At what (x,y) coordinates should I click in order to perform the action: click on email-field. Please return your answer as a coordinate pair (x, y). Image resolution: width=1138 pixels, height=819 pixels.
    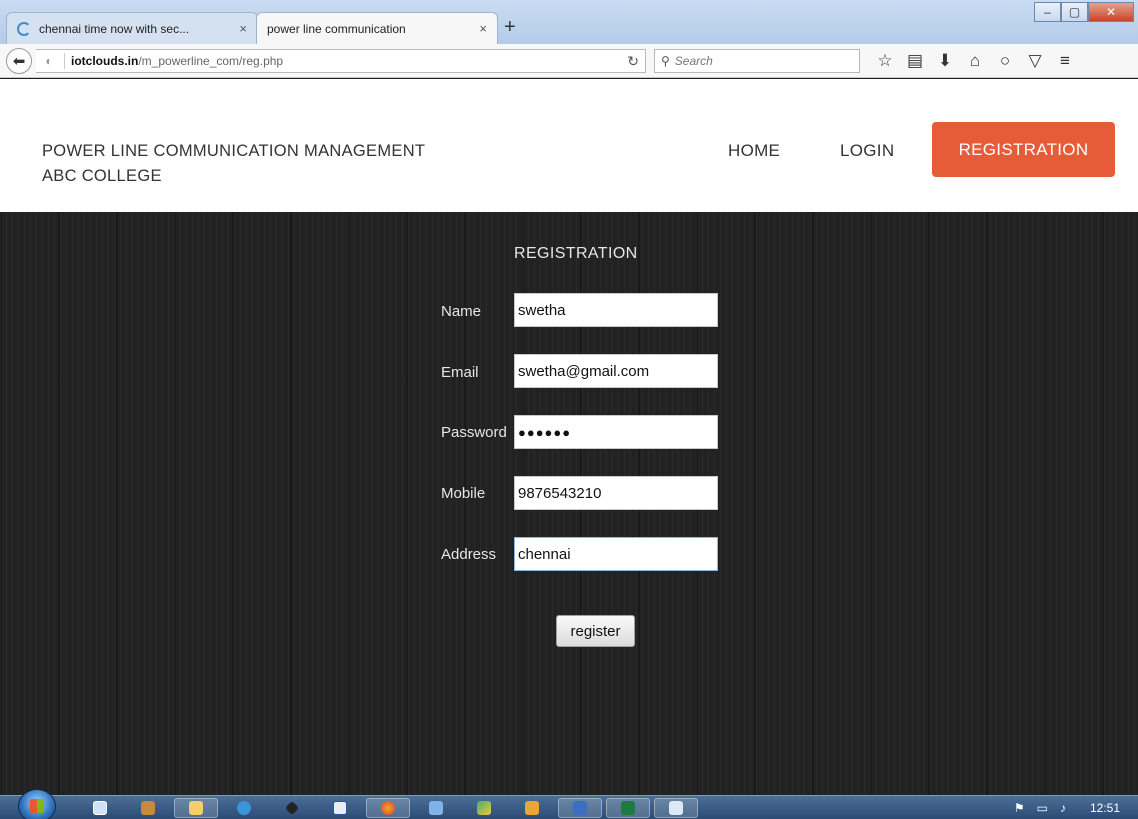
    Looking at the image, I should click on (616, 371).